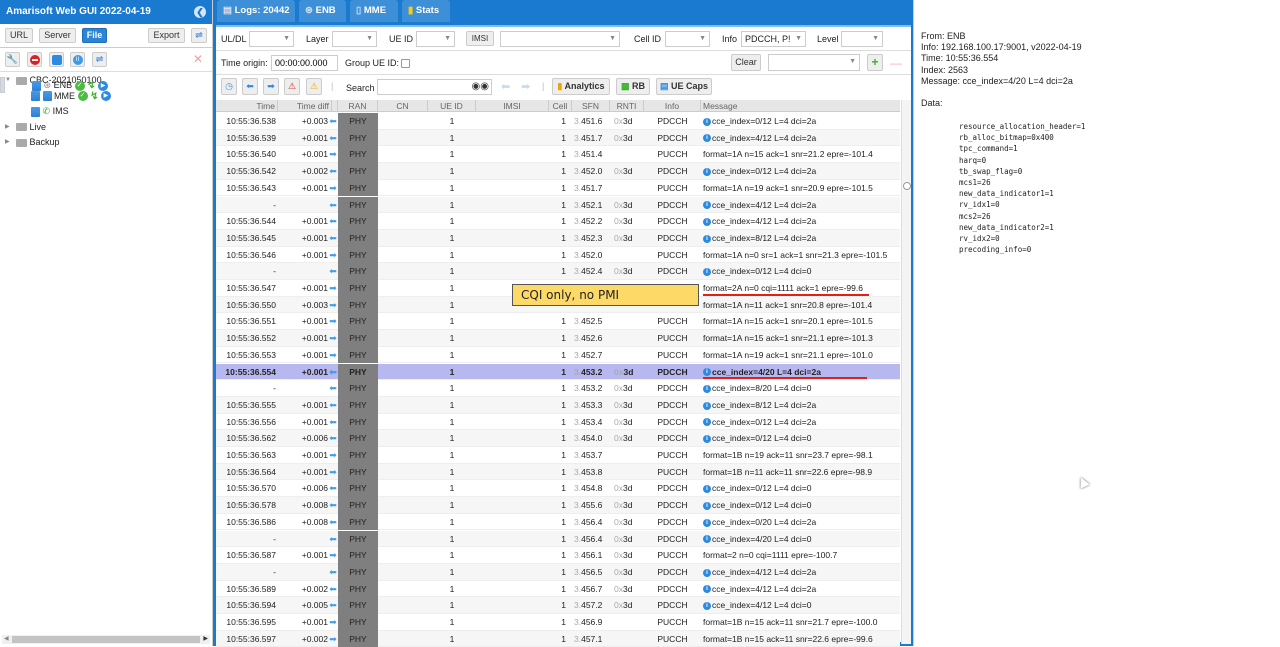 The image size is (1280, 647). I want to click on tree-node-ims: ✆ IMS, so click(106, 112).